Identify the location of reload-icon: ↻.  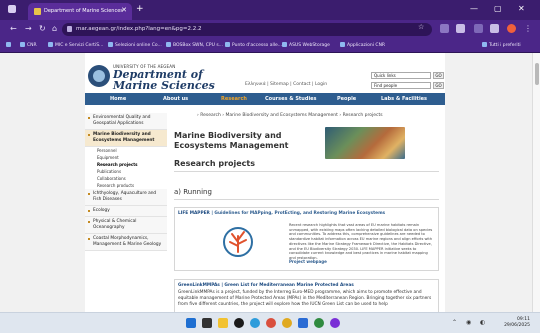
(42, 28).